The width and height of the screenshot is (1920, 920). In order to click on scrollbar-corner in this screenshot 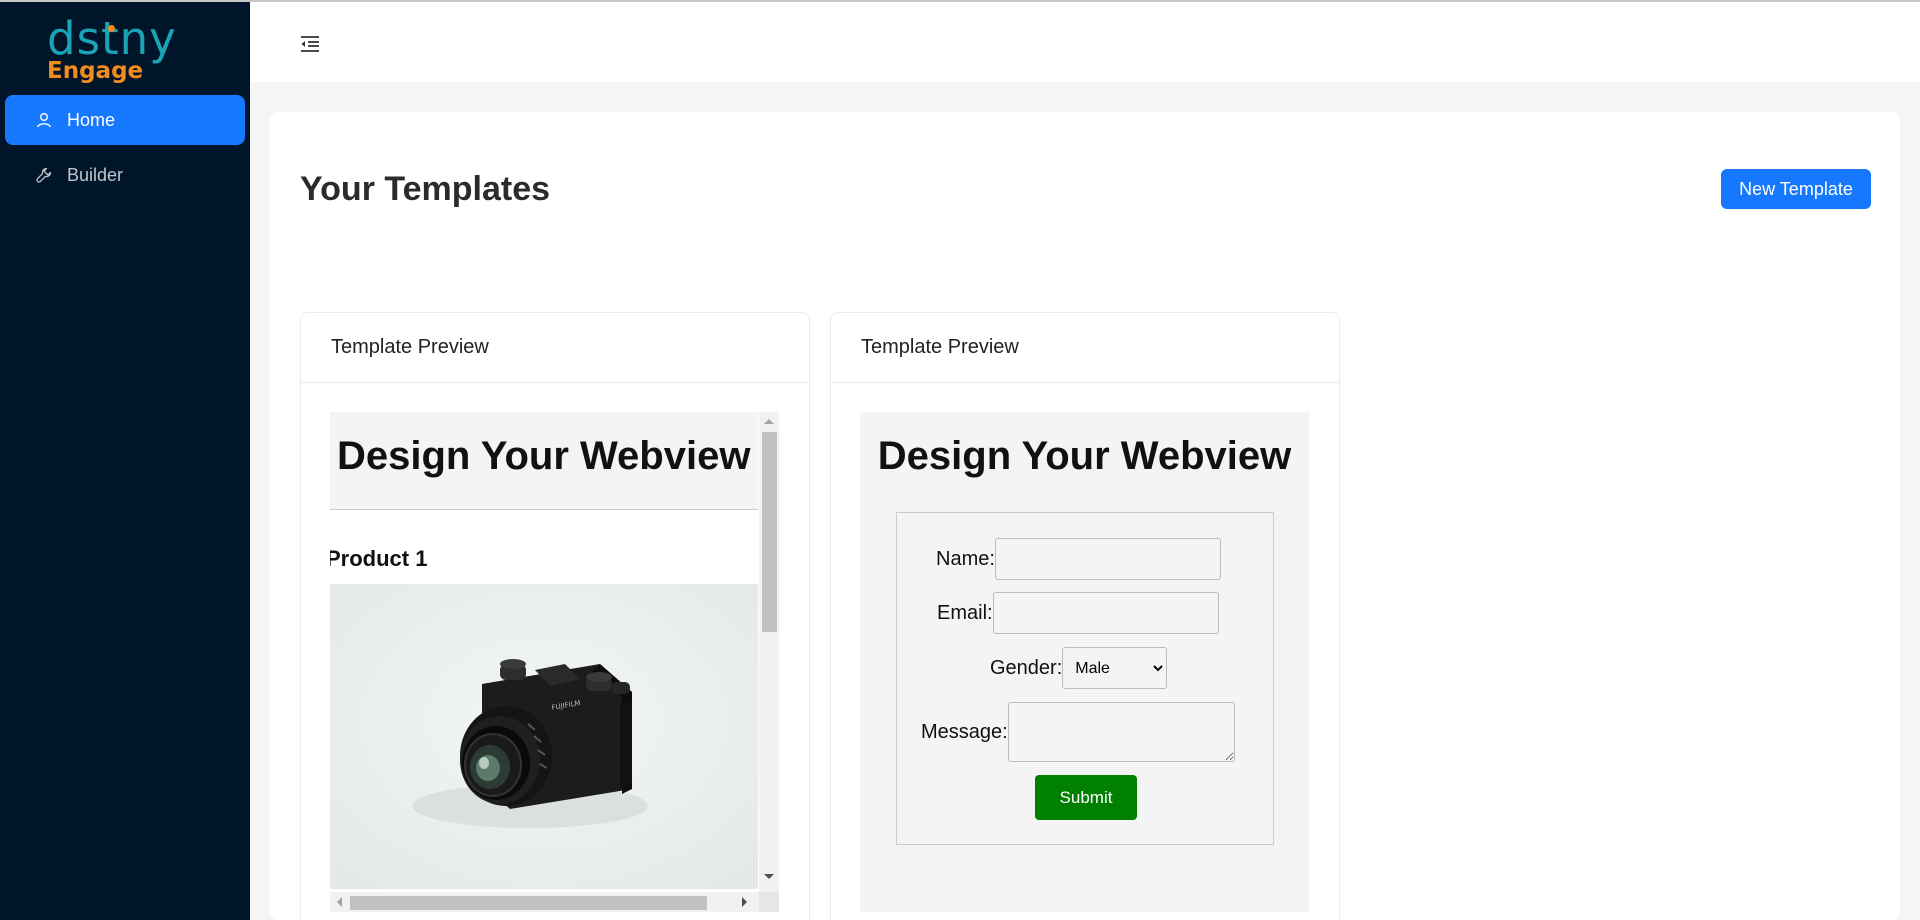, I will do `click(769, 902)`.